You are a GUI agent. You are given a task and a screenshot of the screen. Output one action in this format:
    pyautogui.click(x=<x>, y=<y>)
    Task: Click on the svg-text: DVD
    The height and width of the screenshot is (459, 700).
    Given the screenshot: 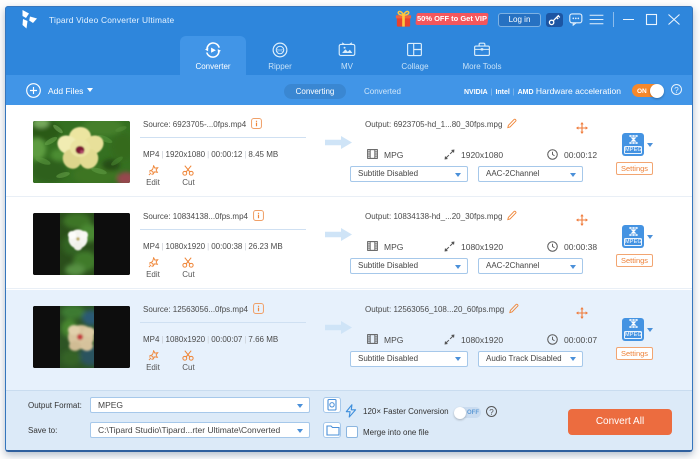 What is the action you would take?
    pyautogui.click(x=281, y=50)
    